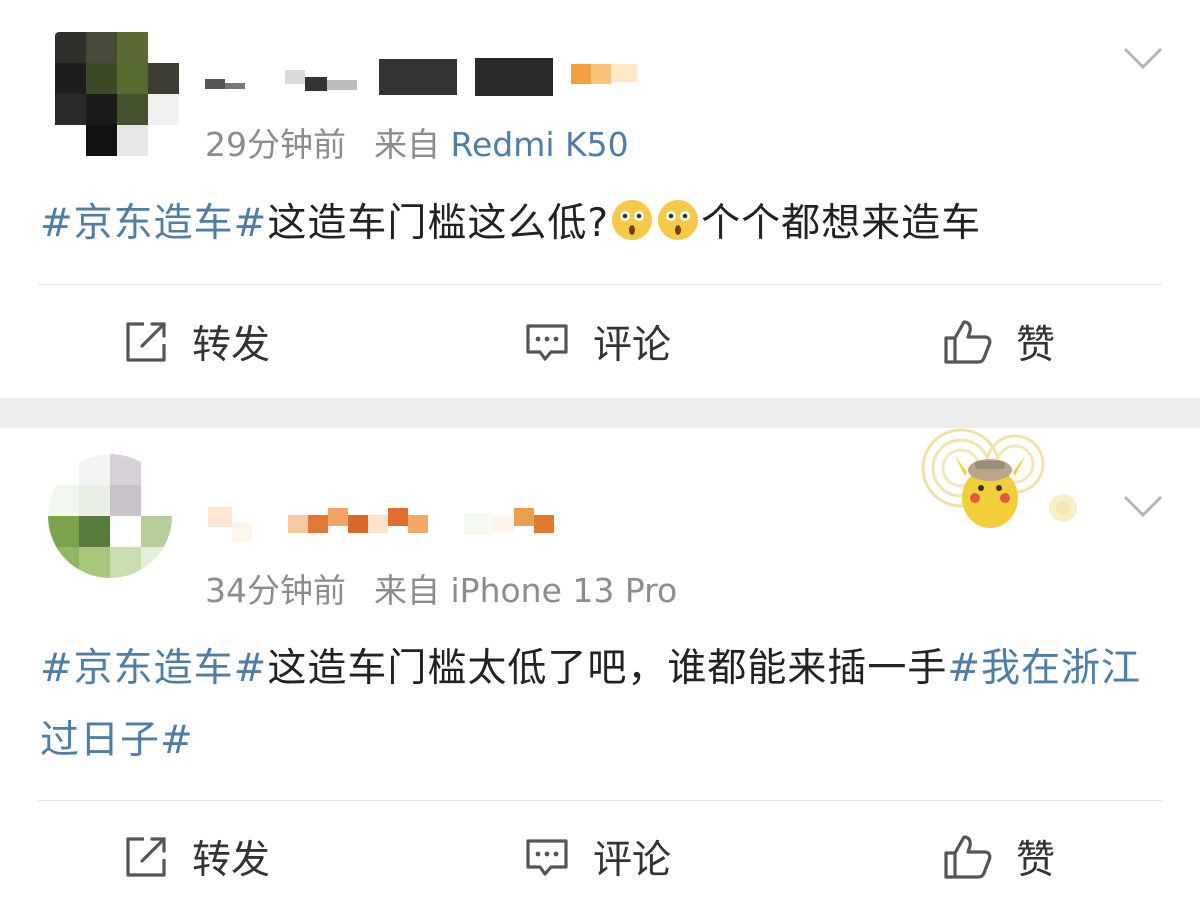 This screenshot has width=1200, height=905. Describe the element at coordinates (600, 413) in the screenshot. I see `feed-separator` at that location.